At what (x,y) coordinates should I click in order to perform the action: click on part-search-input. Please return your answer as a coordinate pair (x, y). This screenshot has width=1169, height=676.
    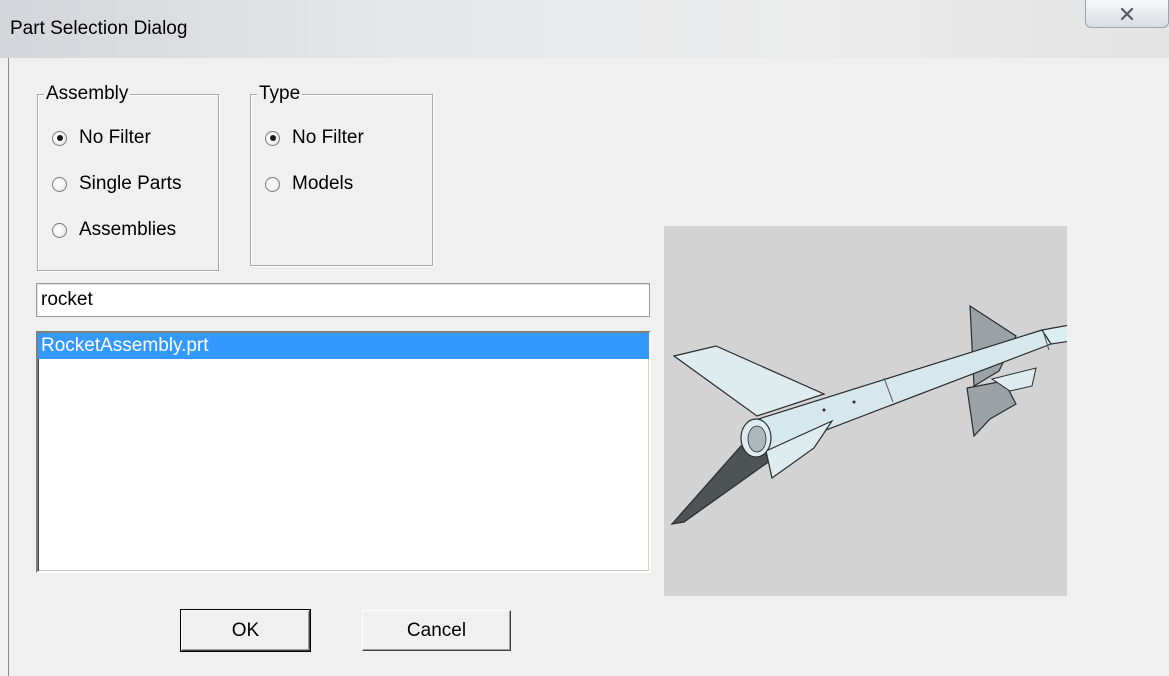
    Looking at the image, I should click on (343, 300).